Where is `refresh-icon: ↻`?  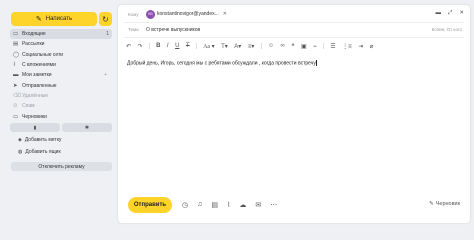
refresh-icon: ↻ is located at coordinates (105, 19).